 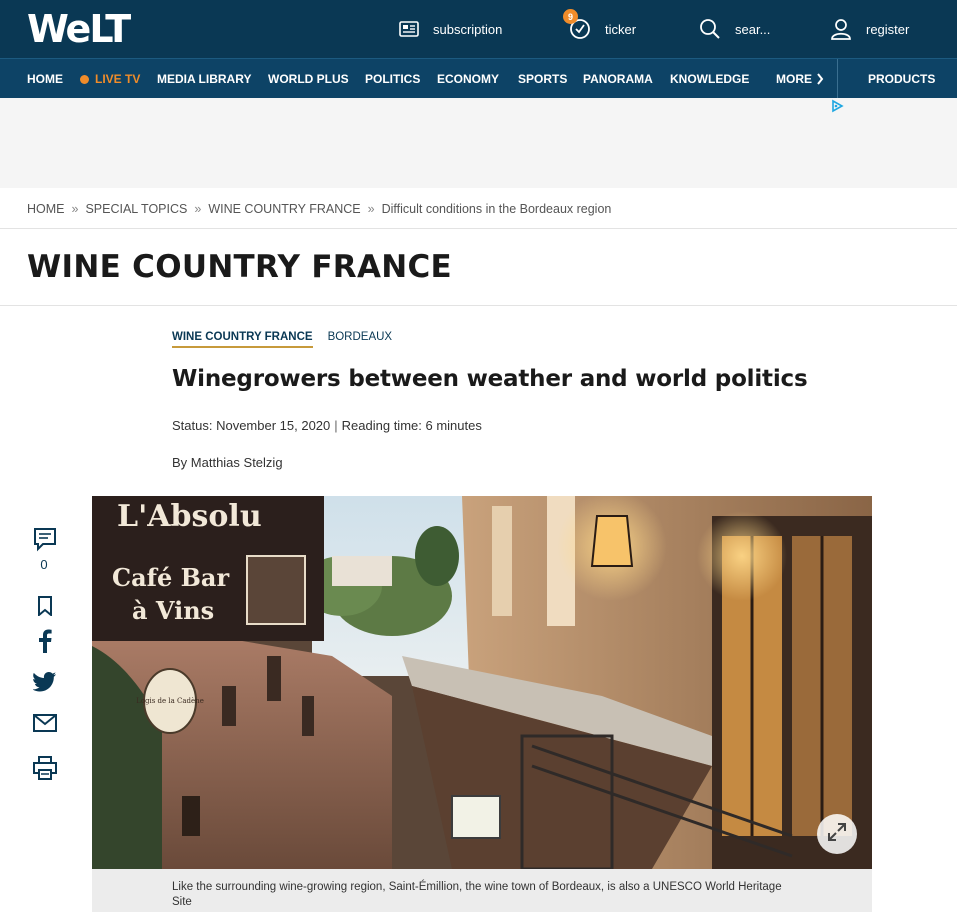 I want to click on clock-icon: 9, so click(x=577, y=24).